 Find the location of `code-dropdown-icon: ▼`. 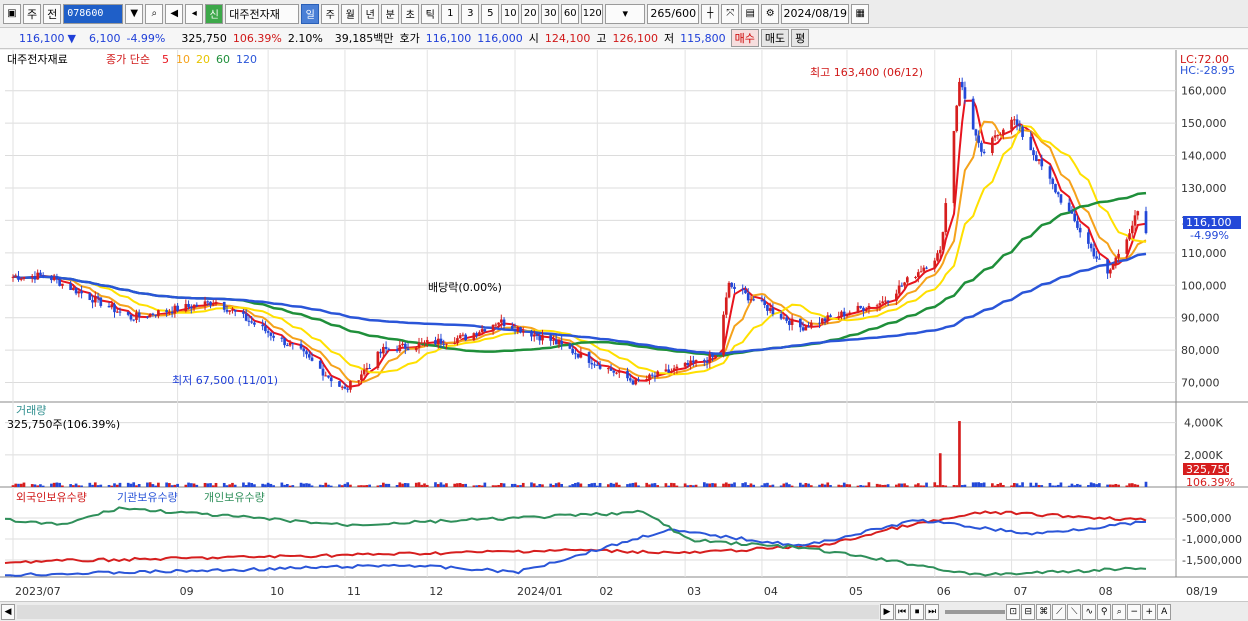

code-dropdown-icon: ▼ is located at coordinates (134, 13).